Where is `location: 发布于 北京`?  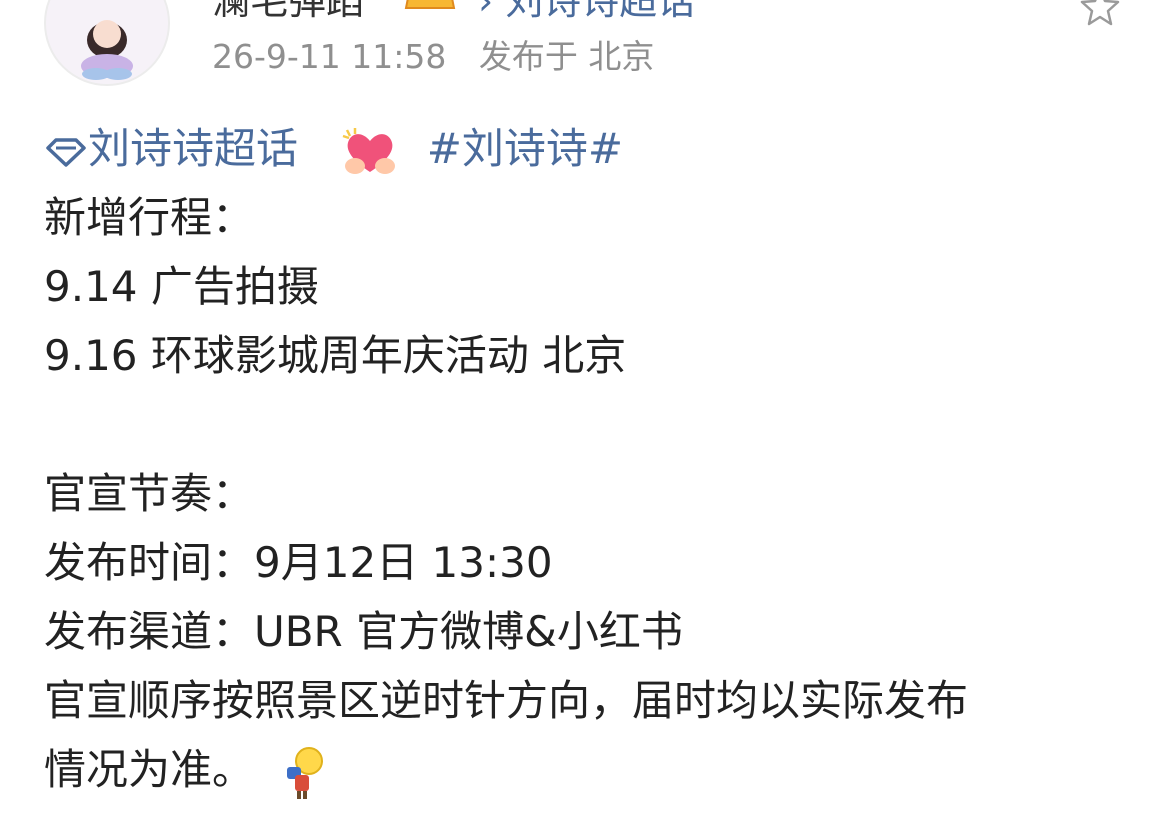 location: 发布于 北京 is located at coordinates (566, 56).